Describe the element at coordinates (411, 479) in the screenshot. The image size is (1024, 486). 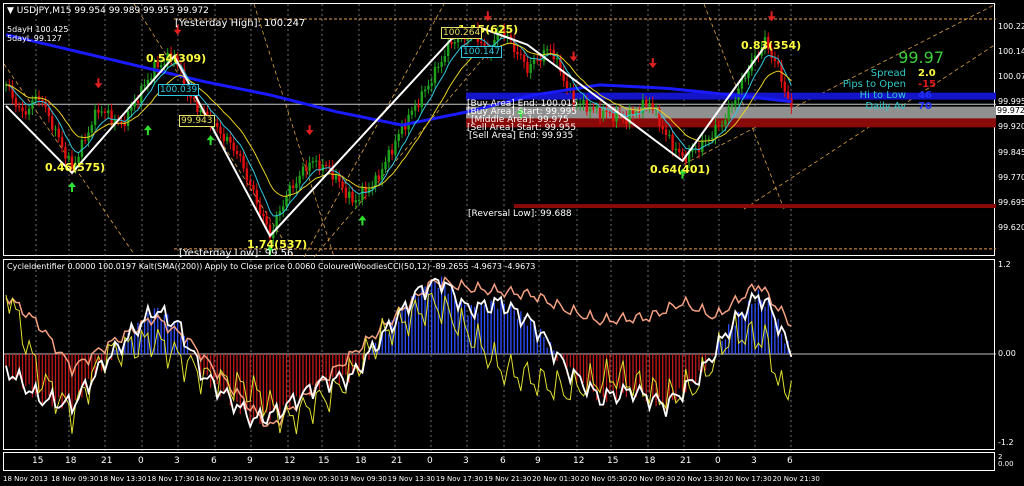
I see `date-tick: 19 Nov 13:30` at that location.